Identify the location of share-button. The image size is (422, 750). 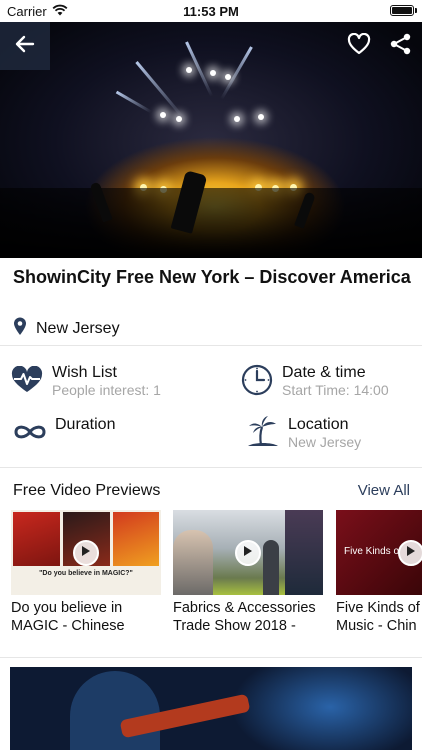
(401, 46).